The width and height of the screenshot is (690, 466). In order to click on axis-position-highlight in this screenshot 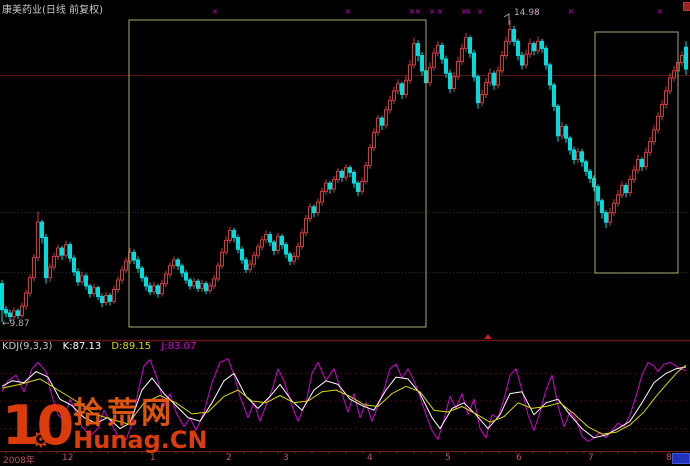, I will do `click(681, 458)`.